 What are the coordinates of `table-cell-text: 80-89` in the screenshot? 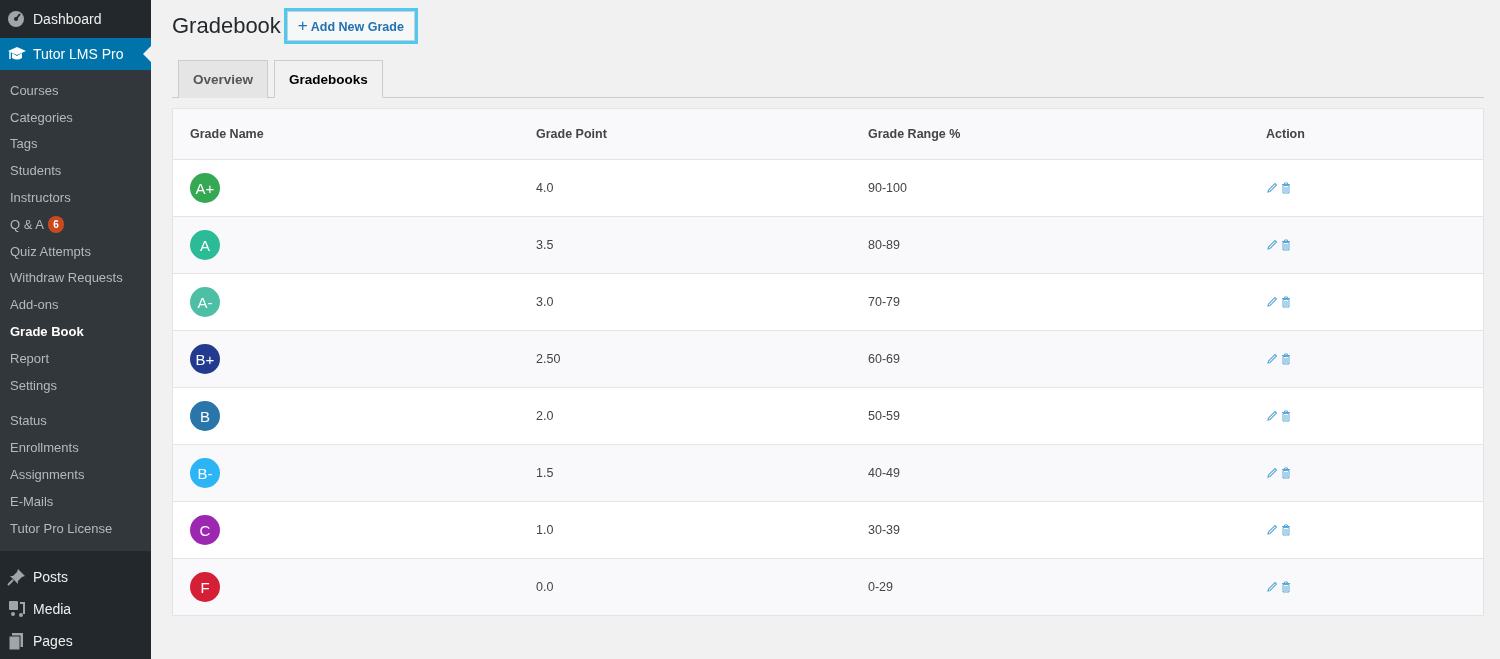 It's located at (884, 245).